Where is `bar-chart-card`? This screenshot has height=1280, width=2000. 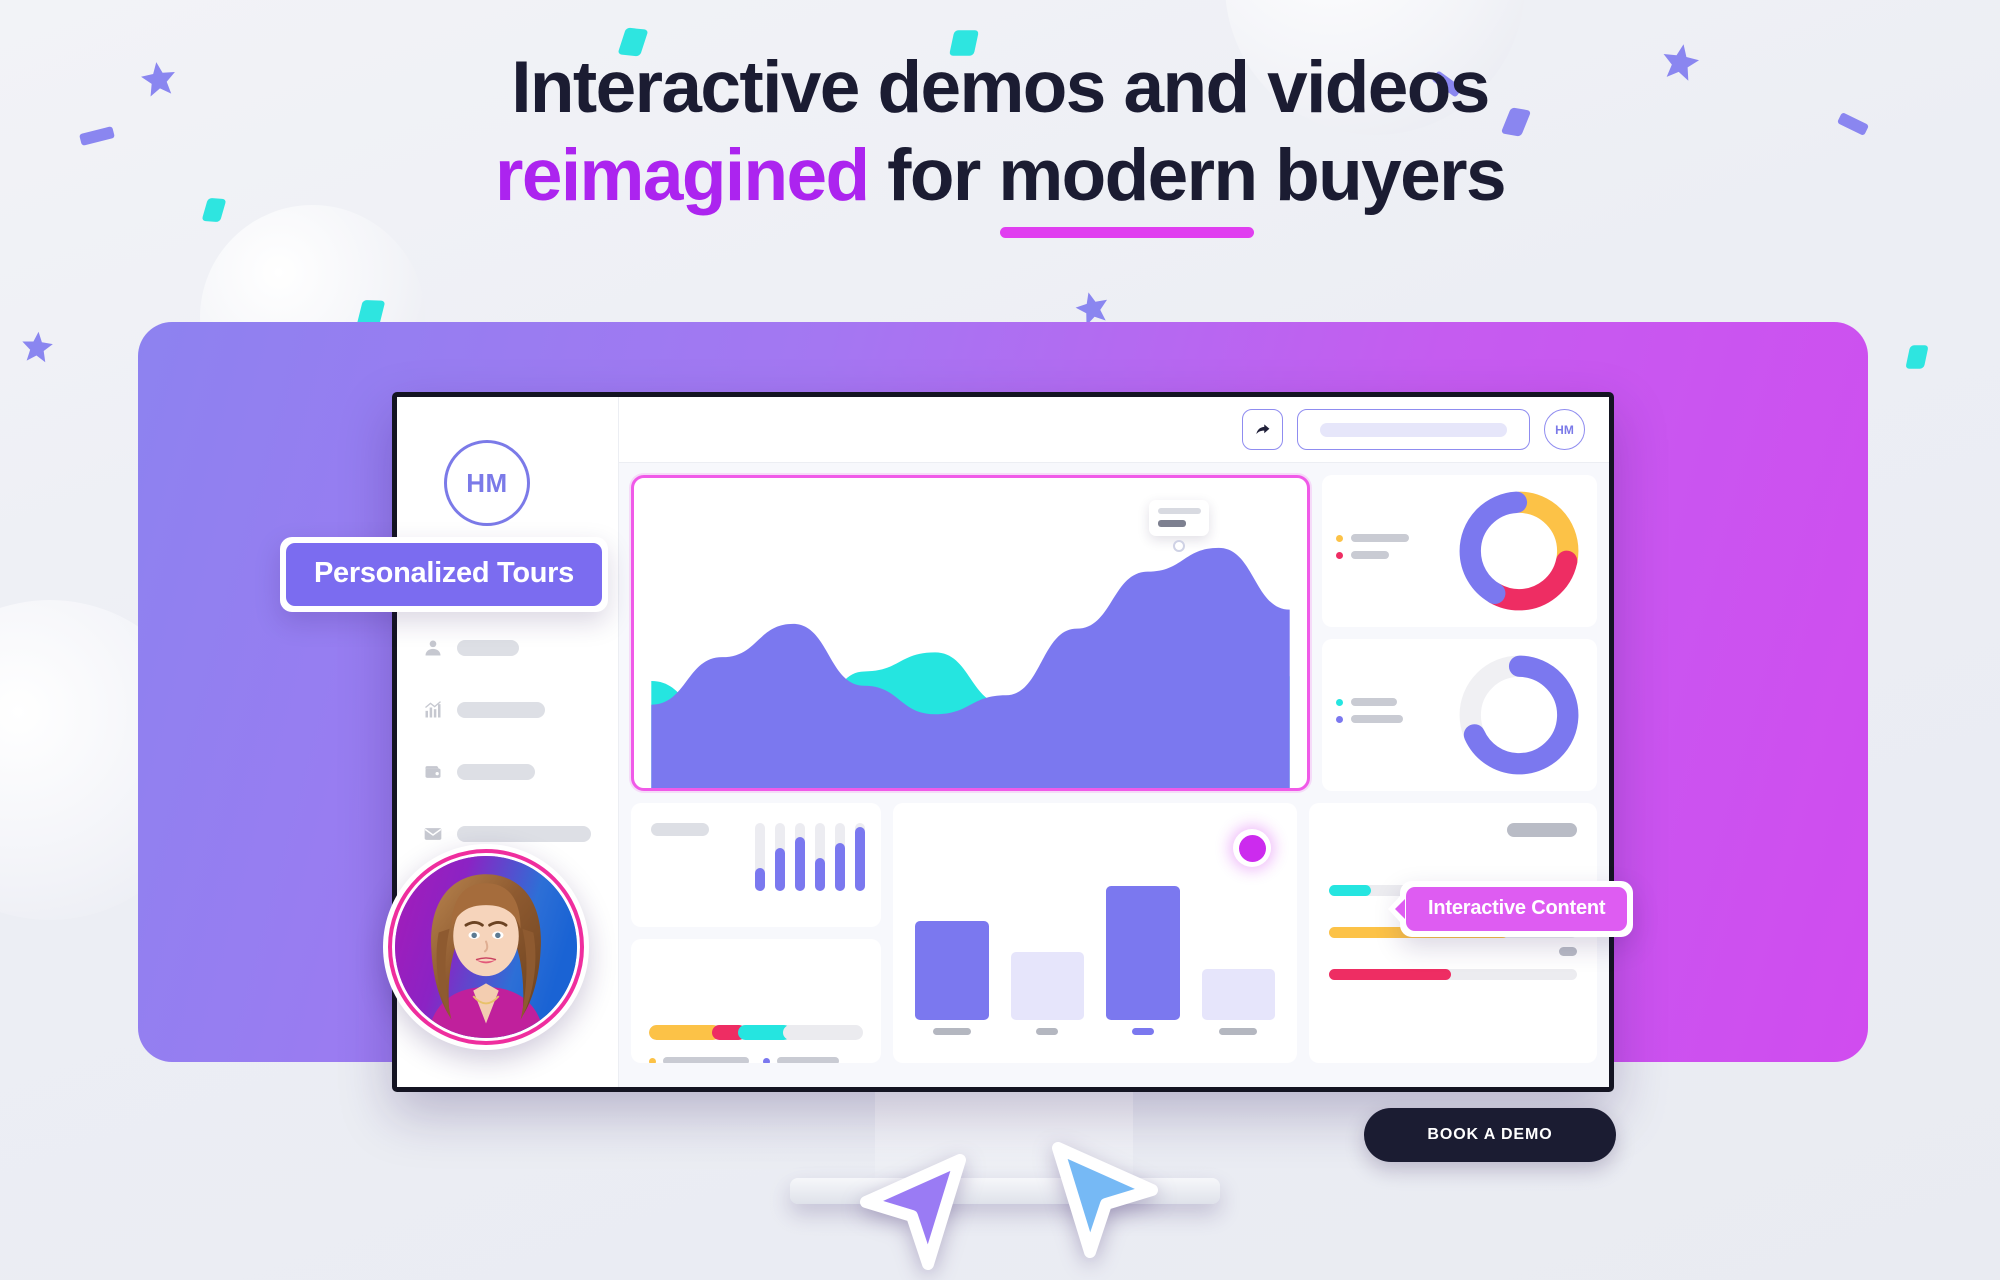 bar-chart-card is located at coordinates (1095, 933).